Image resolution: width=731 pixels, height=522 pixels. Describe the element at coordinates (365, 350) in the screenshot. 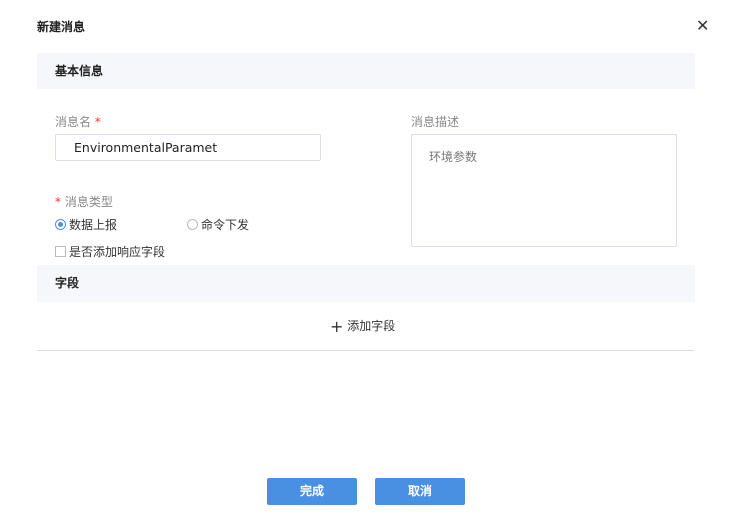

I see `divider` at that location.